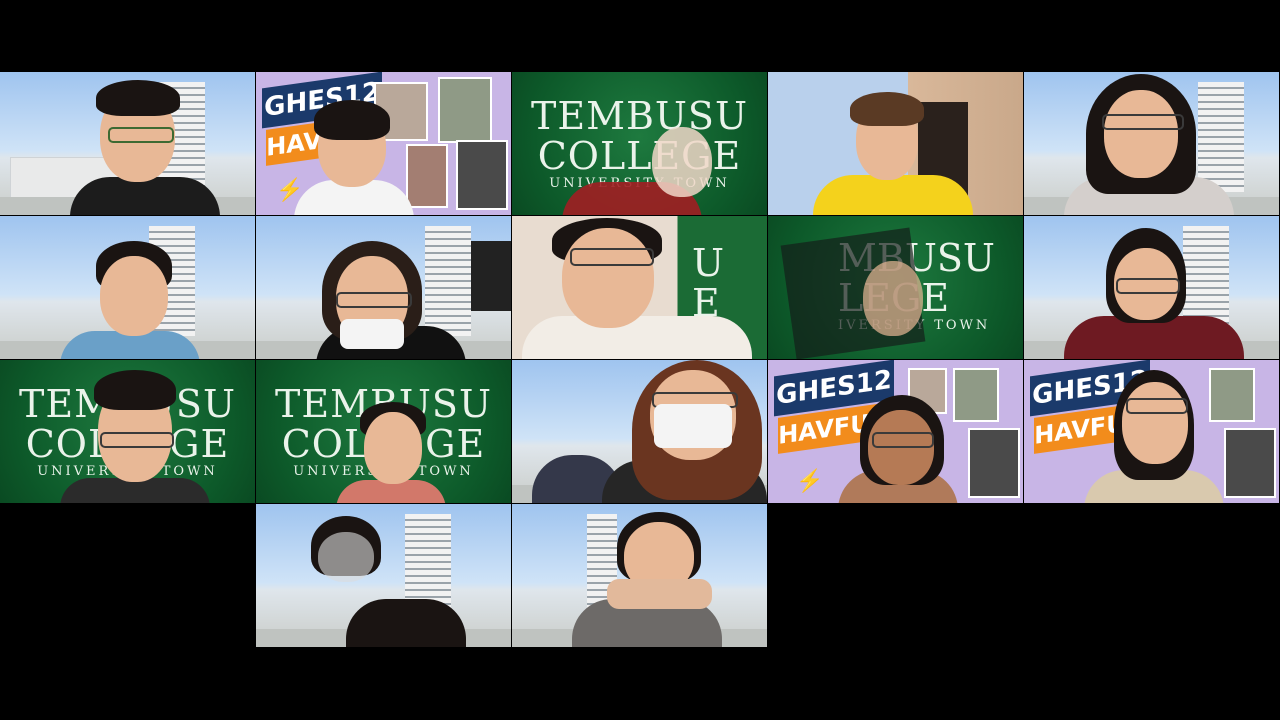 The width and height of the screenshot is (1280, 720). What do you see at coordinates (639, 116) in the screenshot?
I see `college-name-line1: TEMBUSU` at bounding box center [639, 116].